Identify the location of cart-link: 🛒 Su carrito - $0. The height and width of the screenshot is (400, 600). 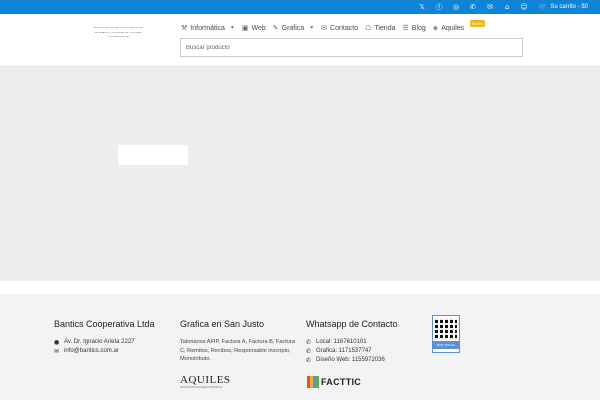
(566, 7).